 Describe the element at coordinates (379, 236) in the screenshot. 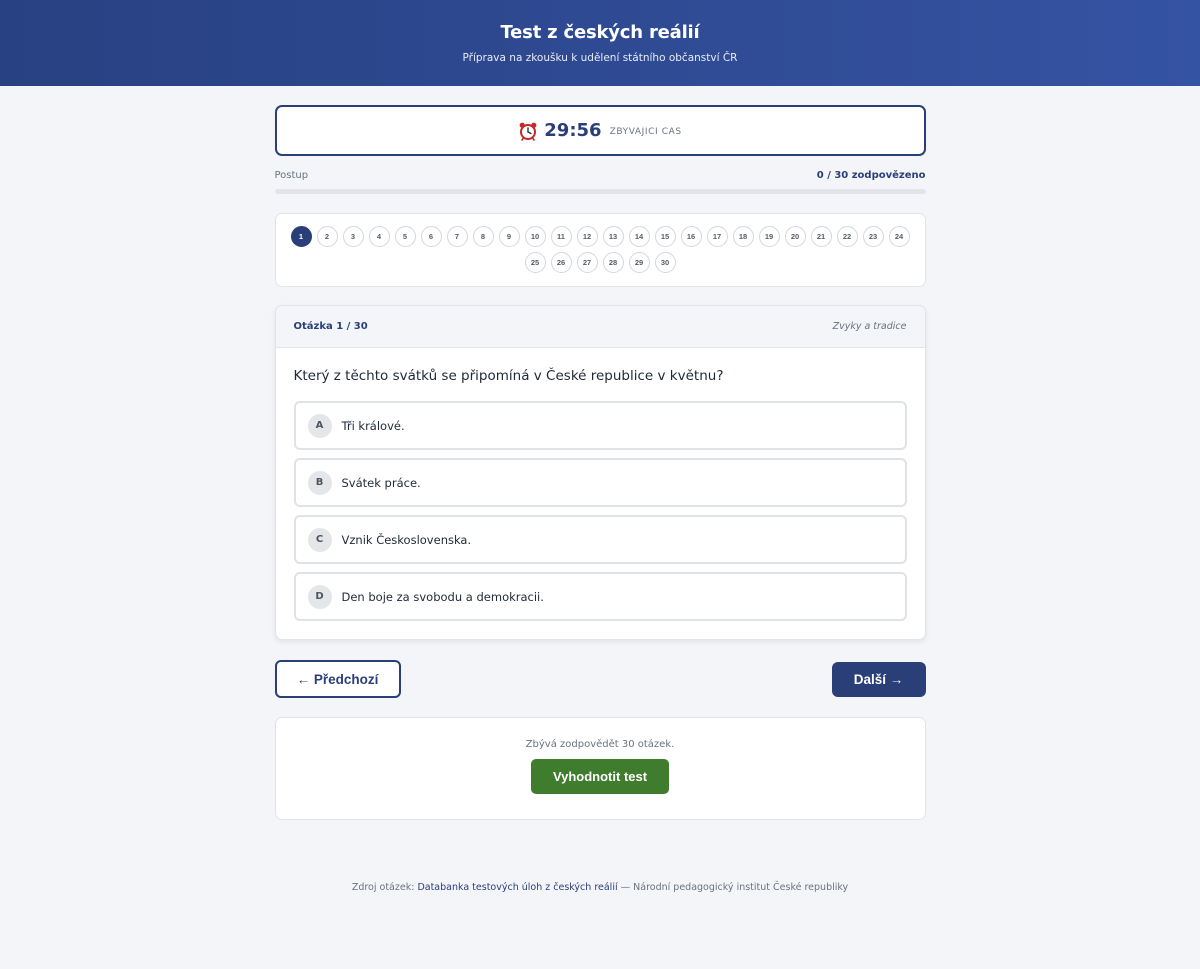

I see `question-nav-button-4: 4` at that location.